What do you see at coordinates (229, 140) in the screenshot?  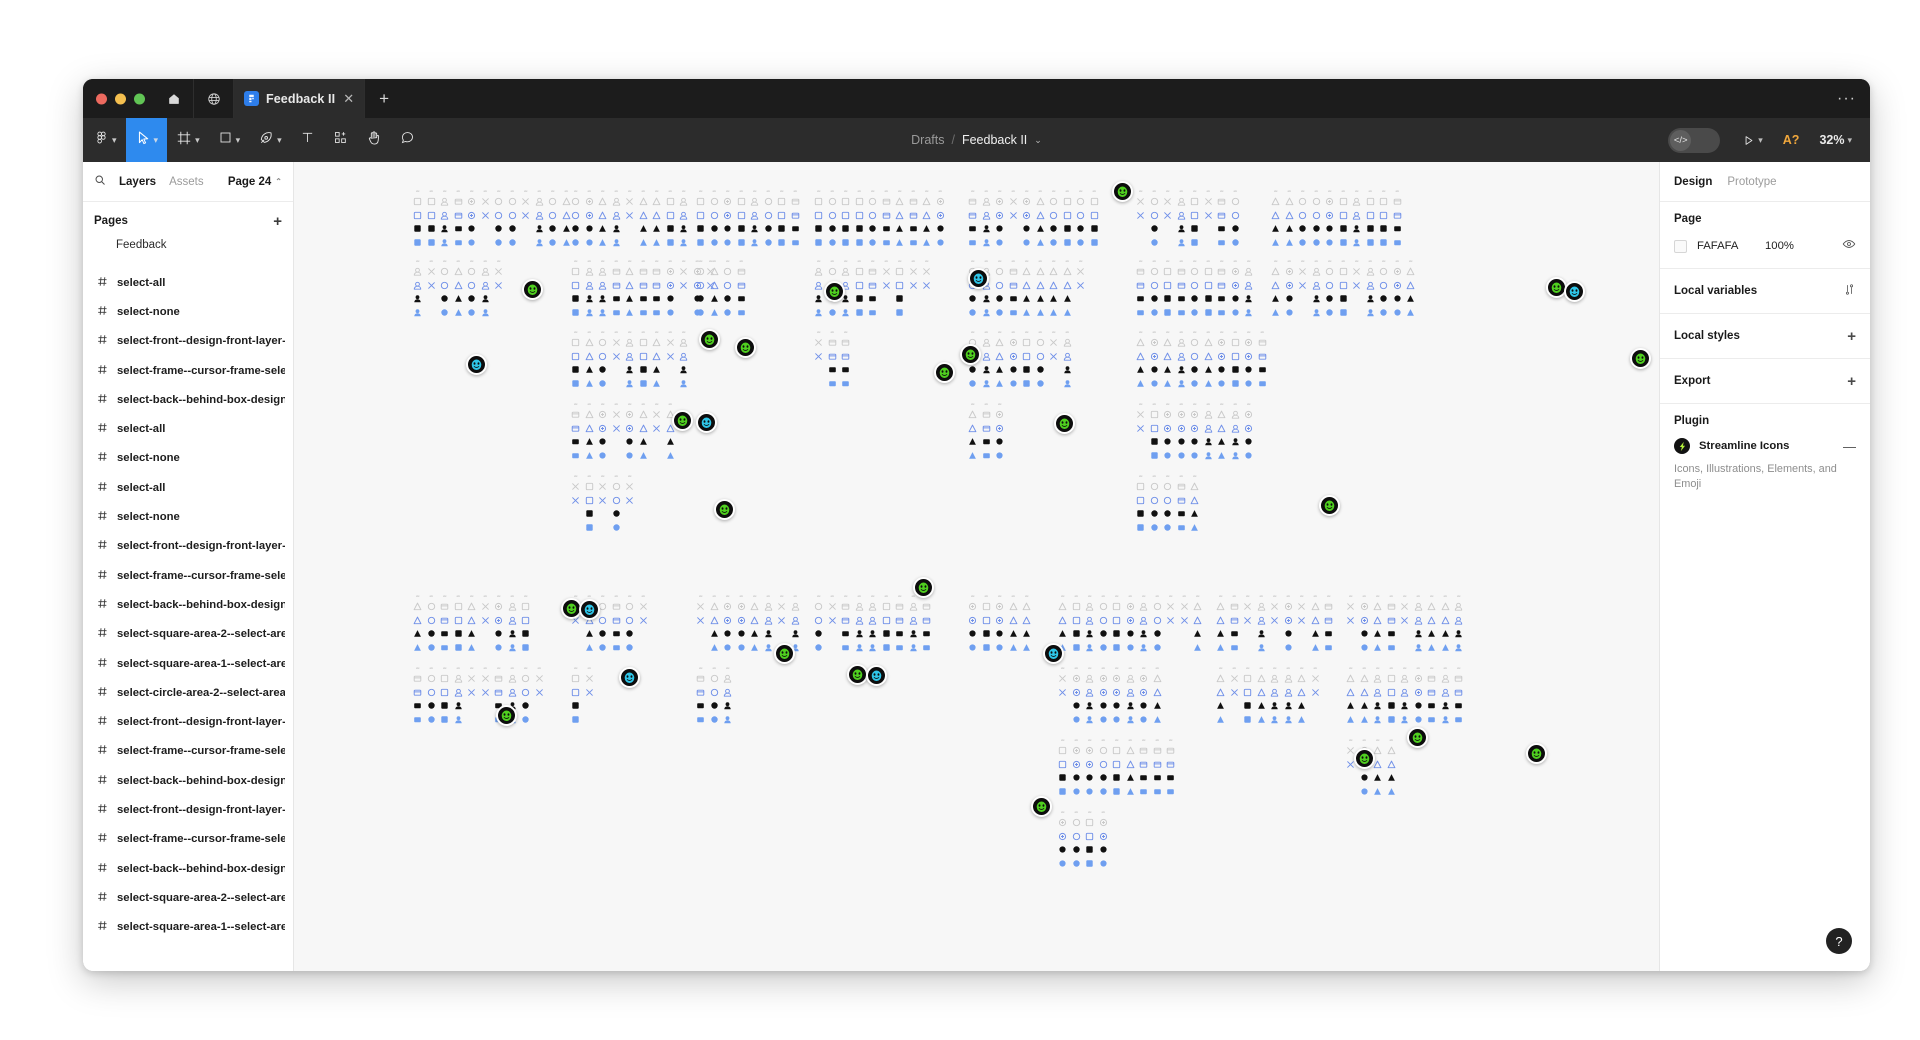 I see `shape-tool: ▾` at bounding box center [229, 140].